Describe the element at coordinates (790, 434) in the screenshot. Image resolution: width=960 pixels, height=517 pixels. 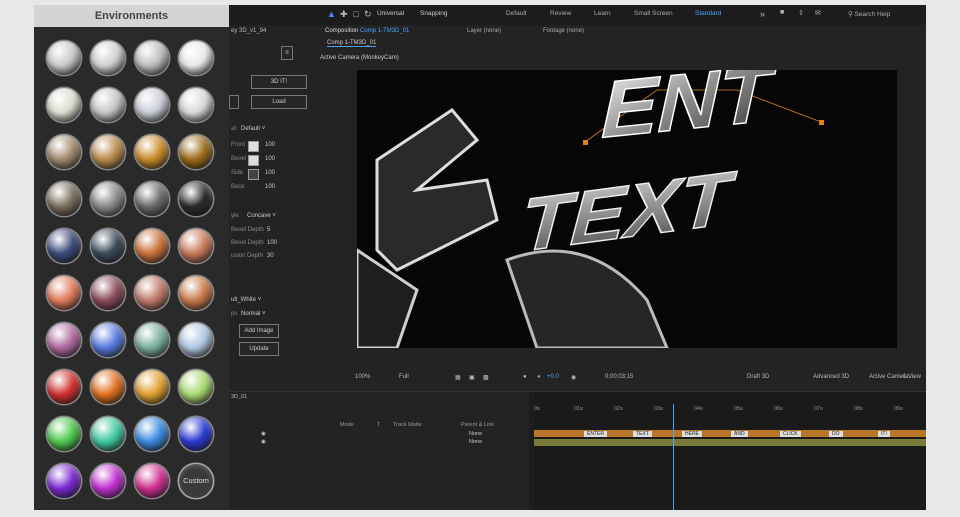
I see `timeline-marker: CLICK` at that location.